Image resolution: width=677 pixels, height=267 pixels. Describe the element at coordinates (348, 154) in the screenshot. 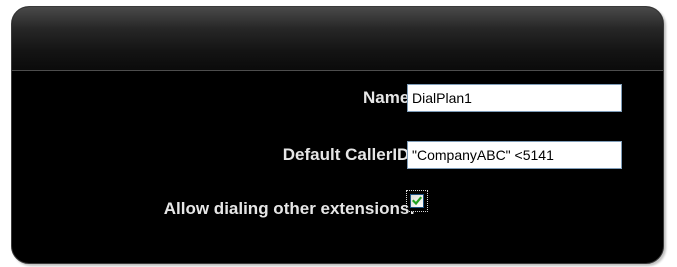

I see `default-callerid-label: Default CallerID:` at that location.